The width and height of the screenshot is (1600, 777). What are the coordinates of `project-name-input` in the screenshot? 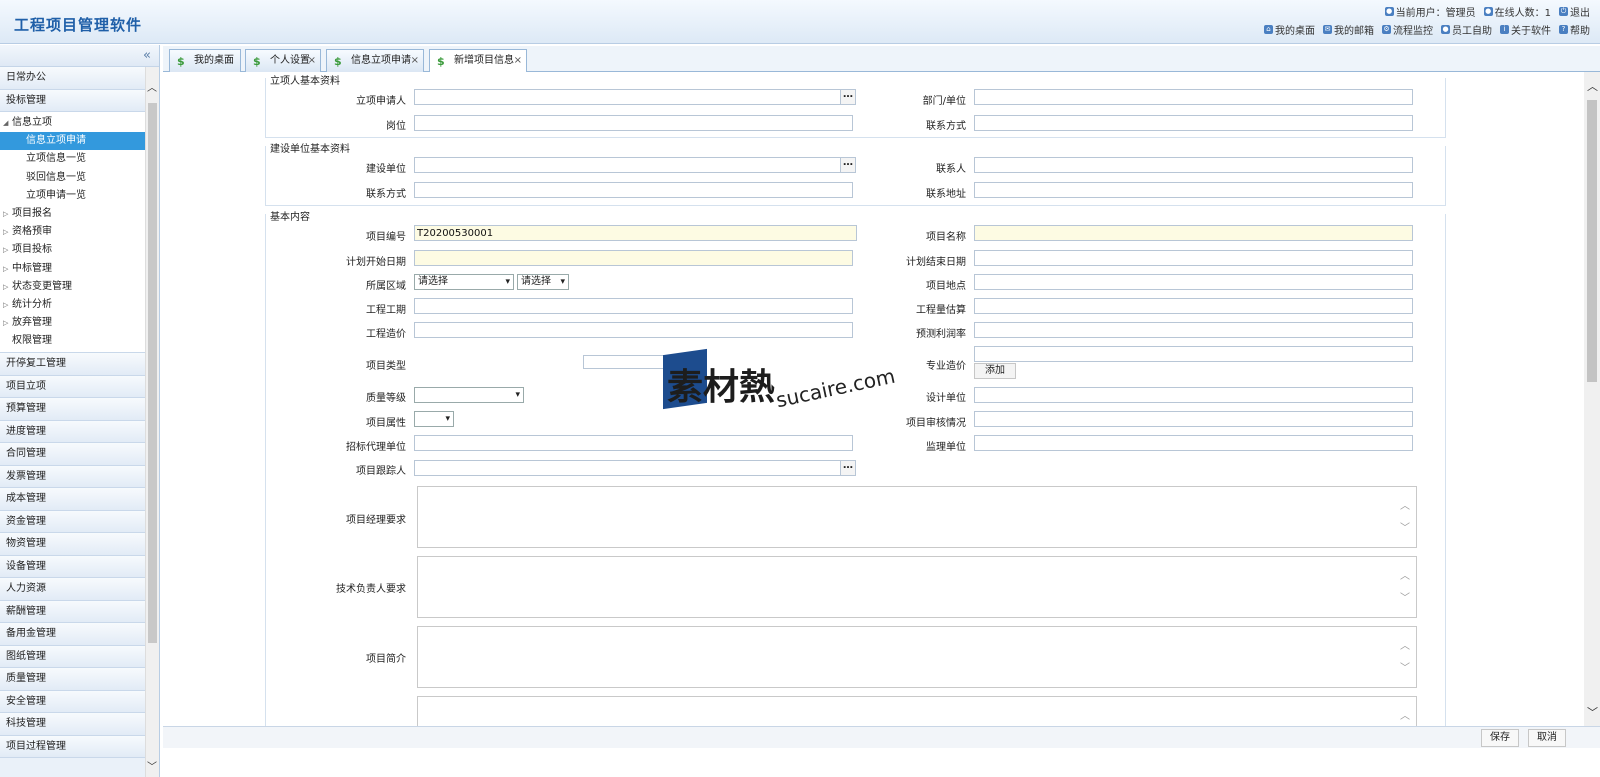 It's located at (1193, 233).